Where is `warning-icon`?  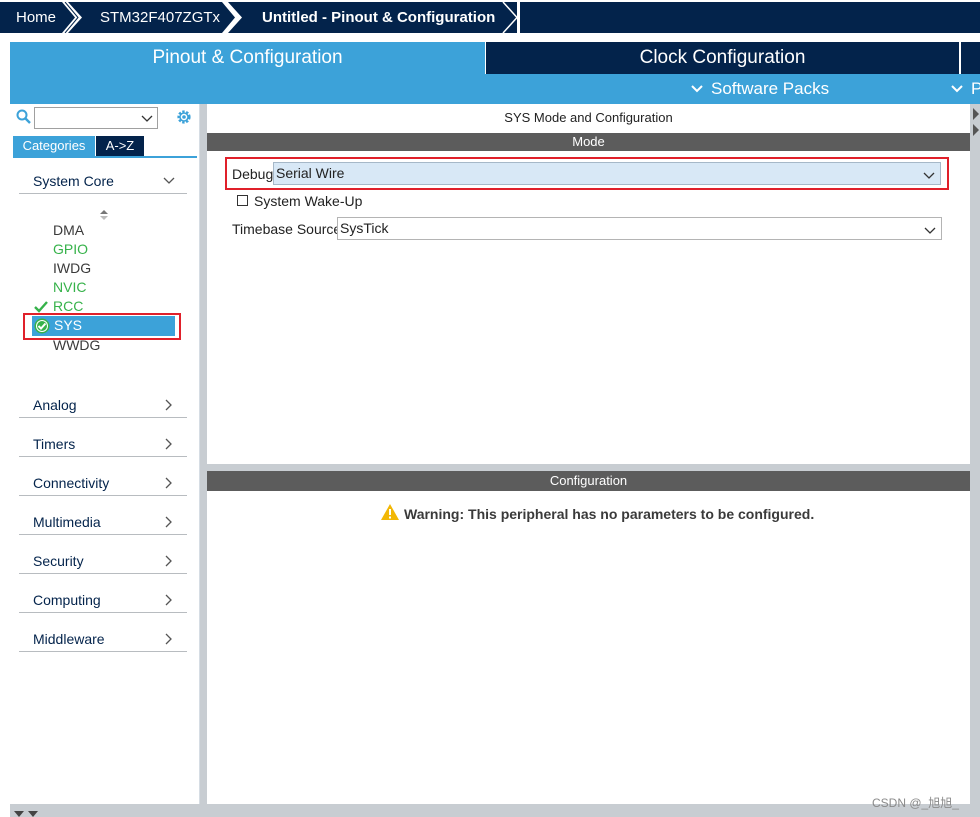
warning-icon is located at coordinates (390, 514).